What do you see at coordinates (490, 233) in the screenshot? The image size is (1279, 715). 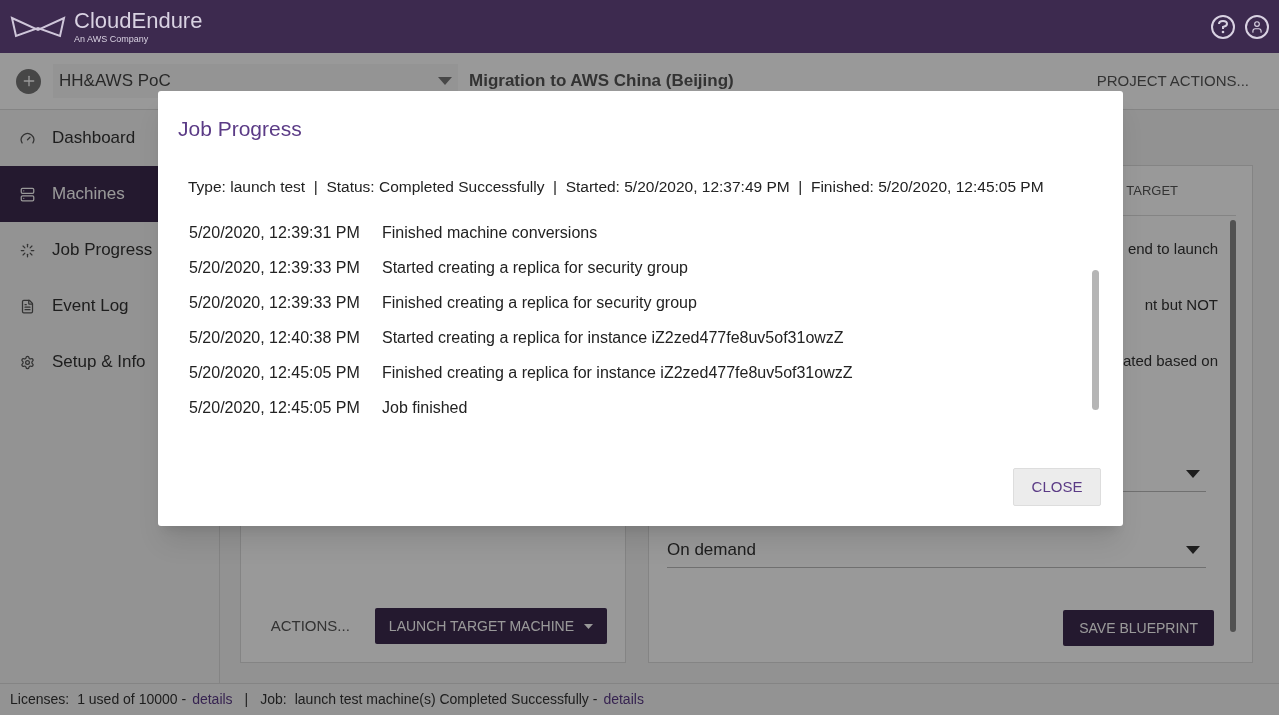 I see `log-message: Finished machine conversions` at bounding box center [490, 233].